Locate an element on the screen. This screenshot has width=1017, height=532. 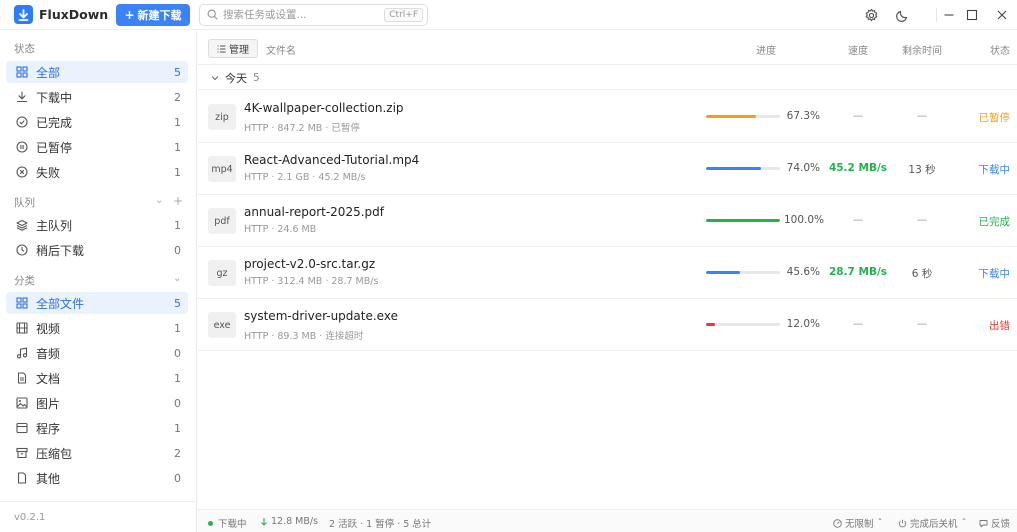
time-remaining: 6 秒 is located at coordinates (922, 274).